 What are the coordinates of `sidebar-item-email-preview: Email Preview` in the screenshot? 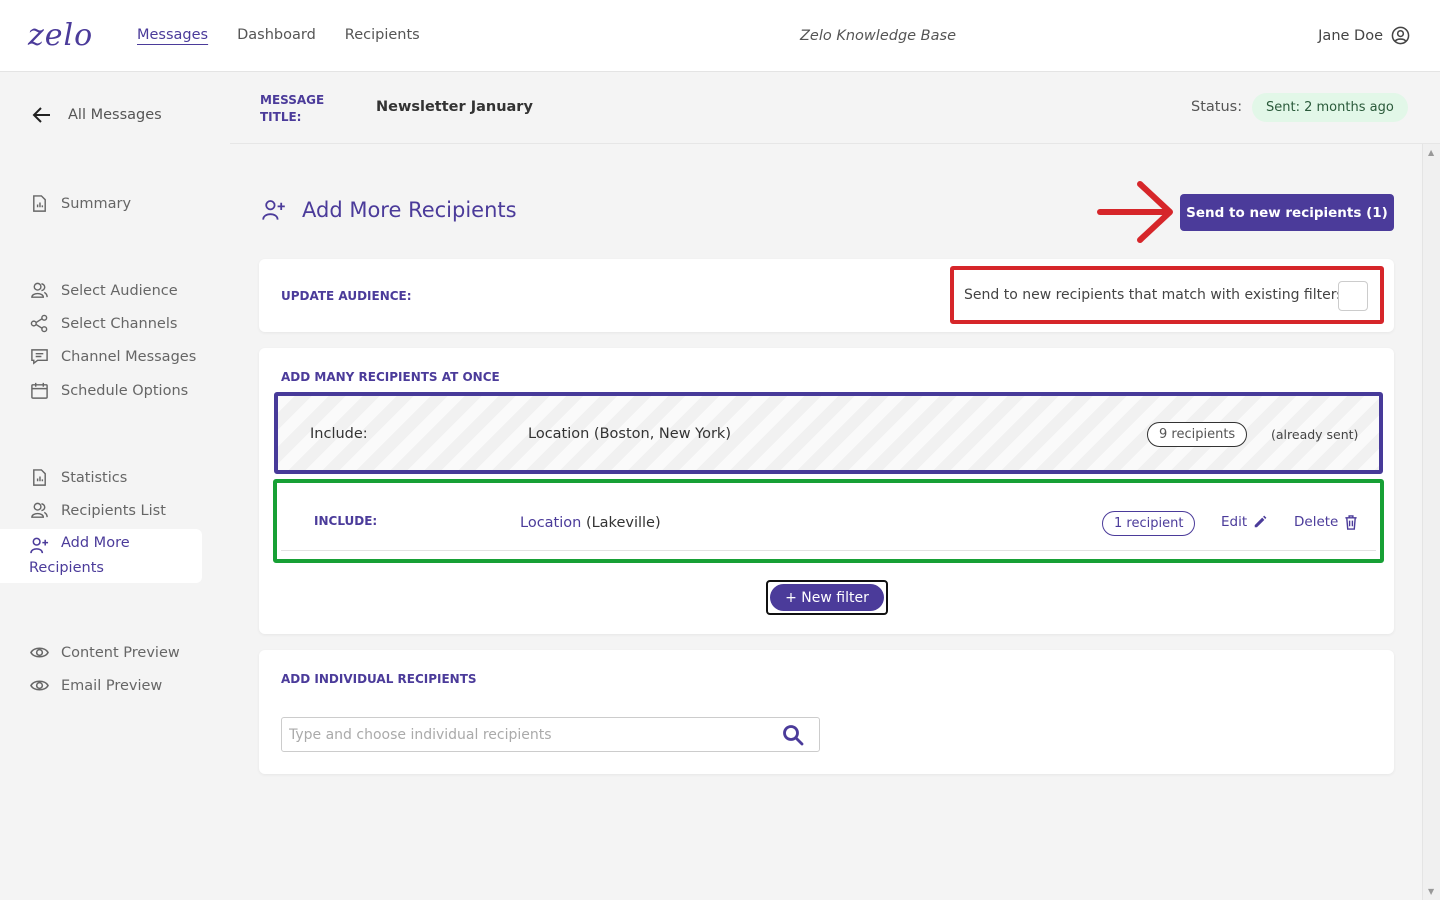 It's located at (96, 685).